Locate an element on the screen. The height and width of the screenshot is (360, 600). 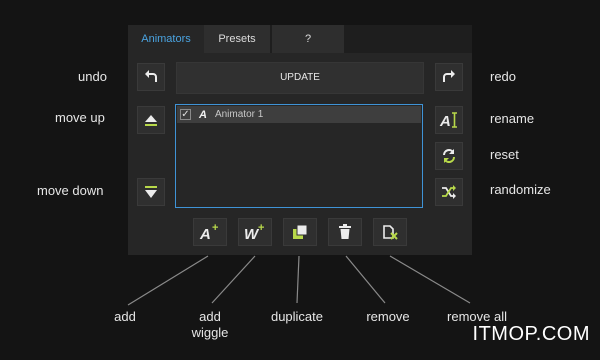
label-add-wiggle: add wiggle is located at coordinates (210, 325).